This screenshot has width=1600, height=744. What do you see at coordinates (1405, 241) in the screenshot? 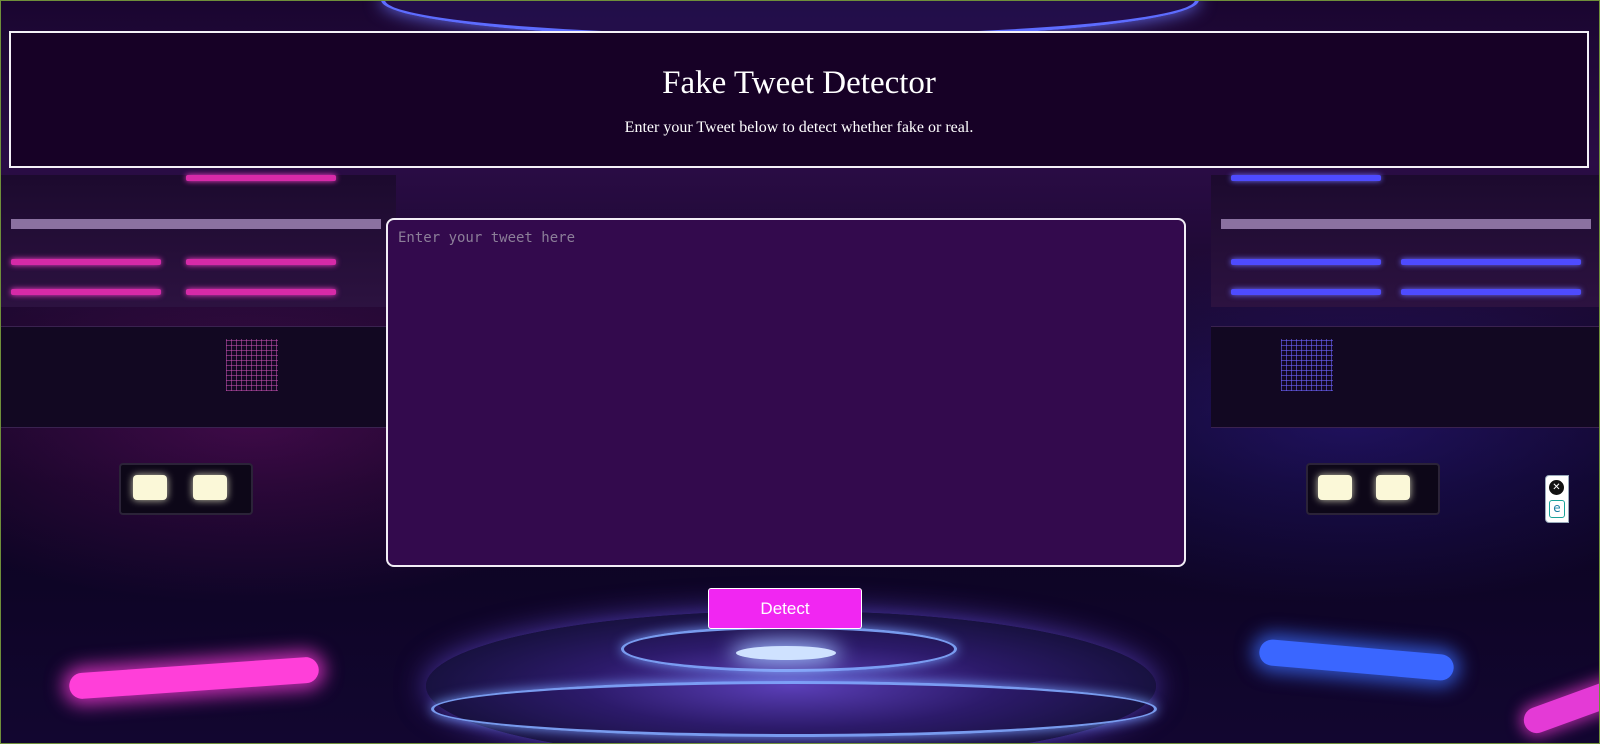
I see `background-rack-right` at bounding box center [1405, 241].